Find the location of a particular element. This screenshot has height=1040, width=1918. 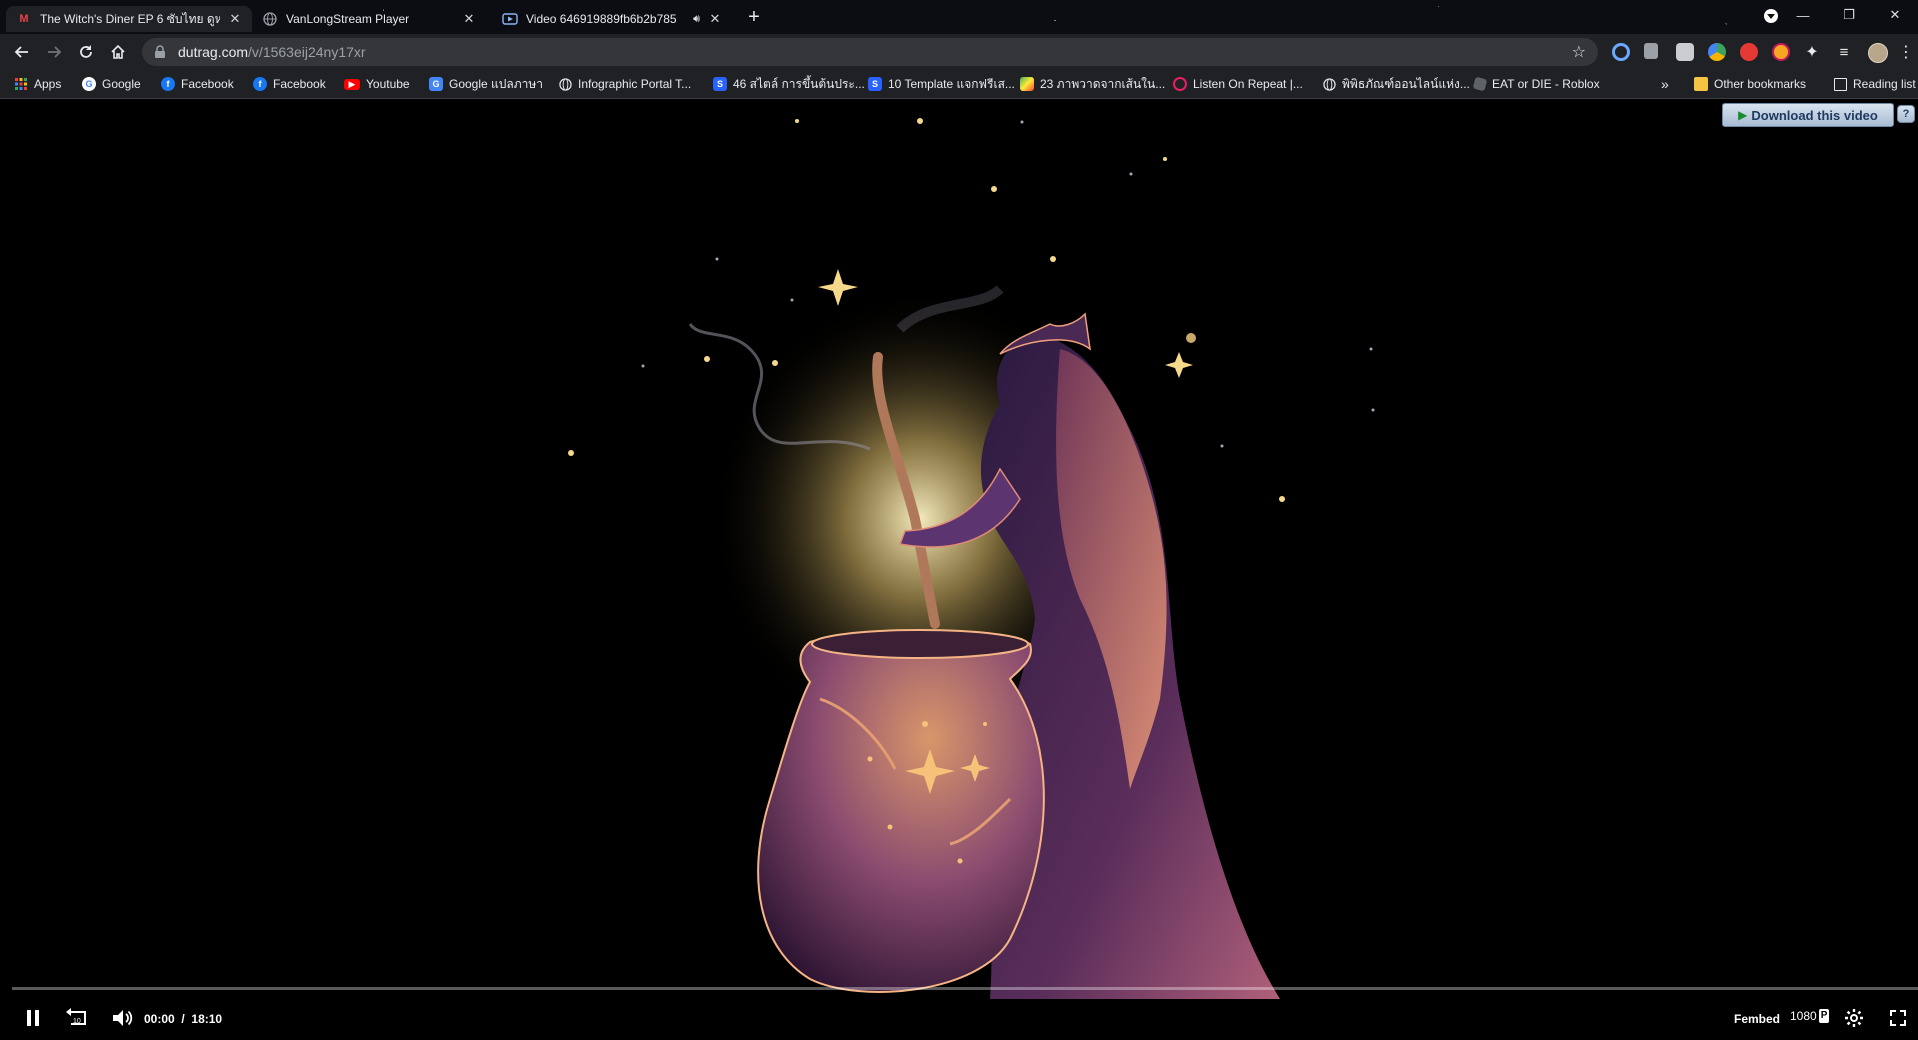

tab-vanlongstream: VanLongStream Player ✕ is located at coordinates (369, 19).